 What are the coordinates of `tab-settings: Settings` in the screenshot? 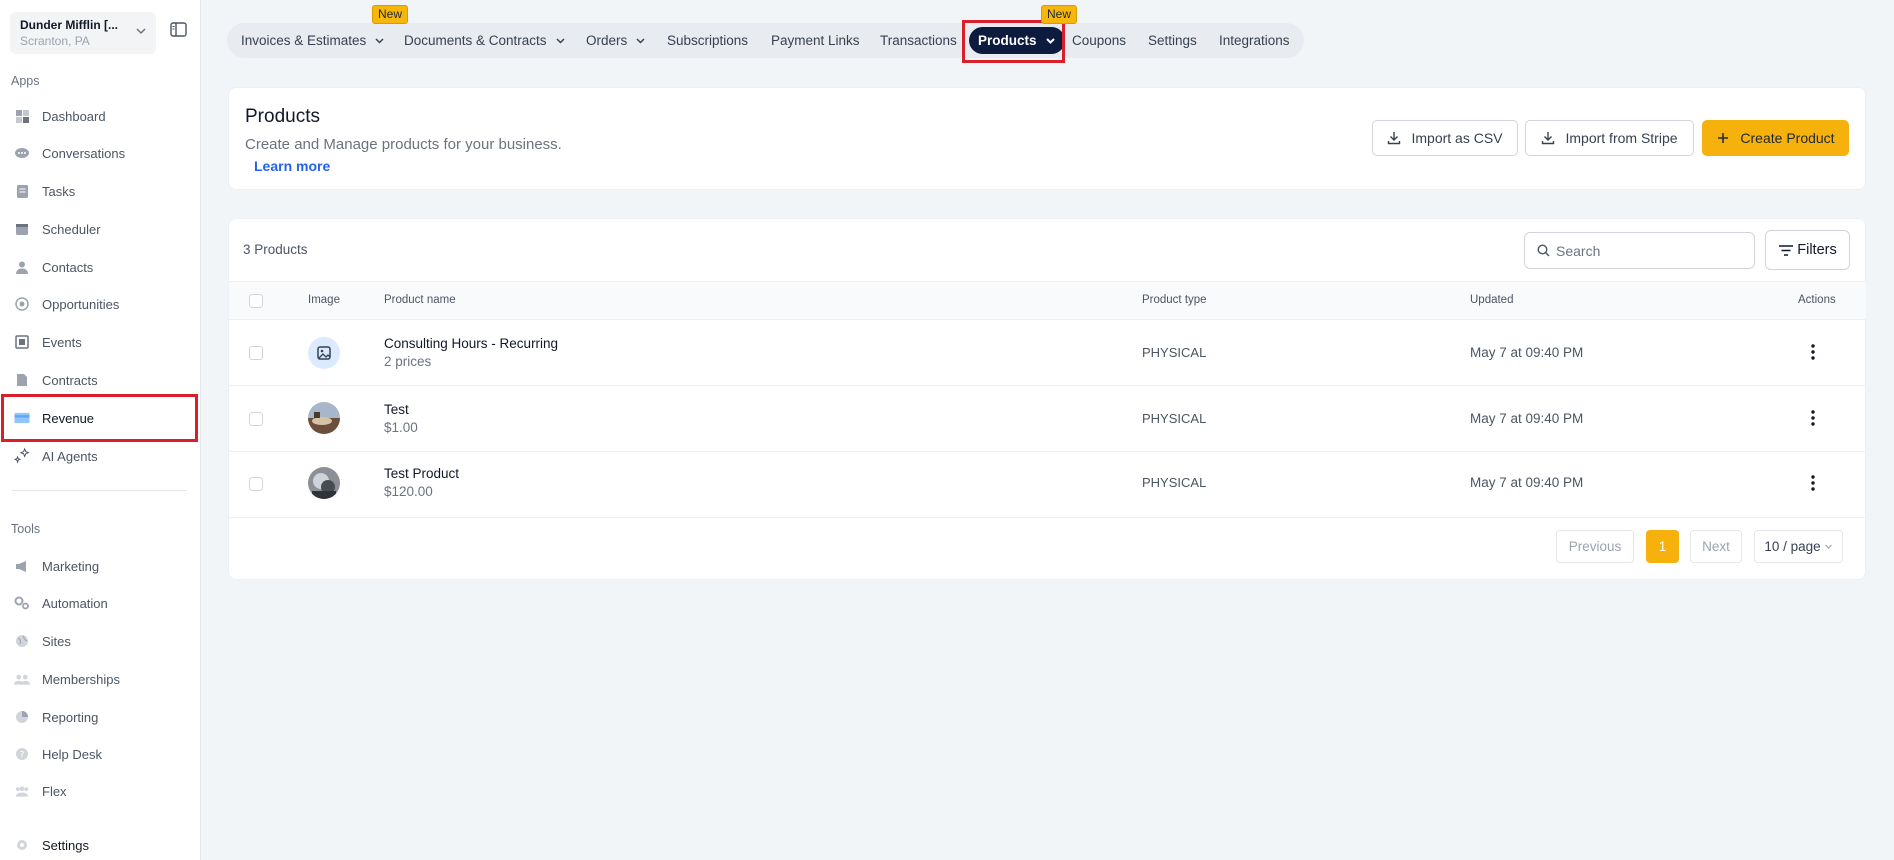 It's located at (1172, 40).